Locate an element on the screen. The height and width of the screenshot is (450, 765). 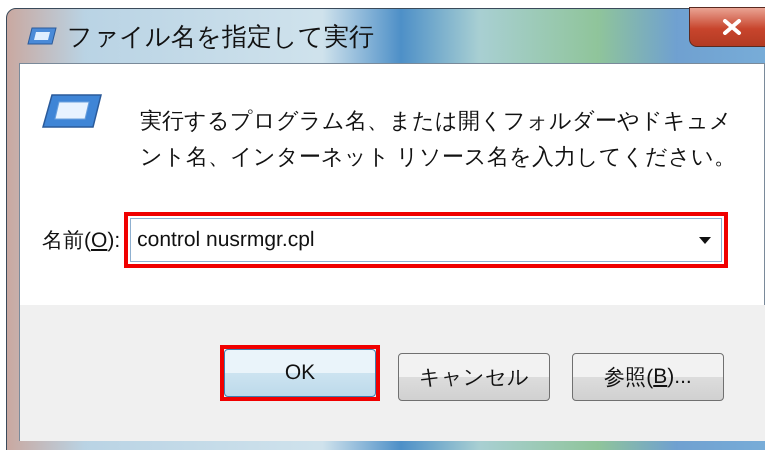
close-button is located at coordinates (727, 27).